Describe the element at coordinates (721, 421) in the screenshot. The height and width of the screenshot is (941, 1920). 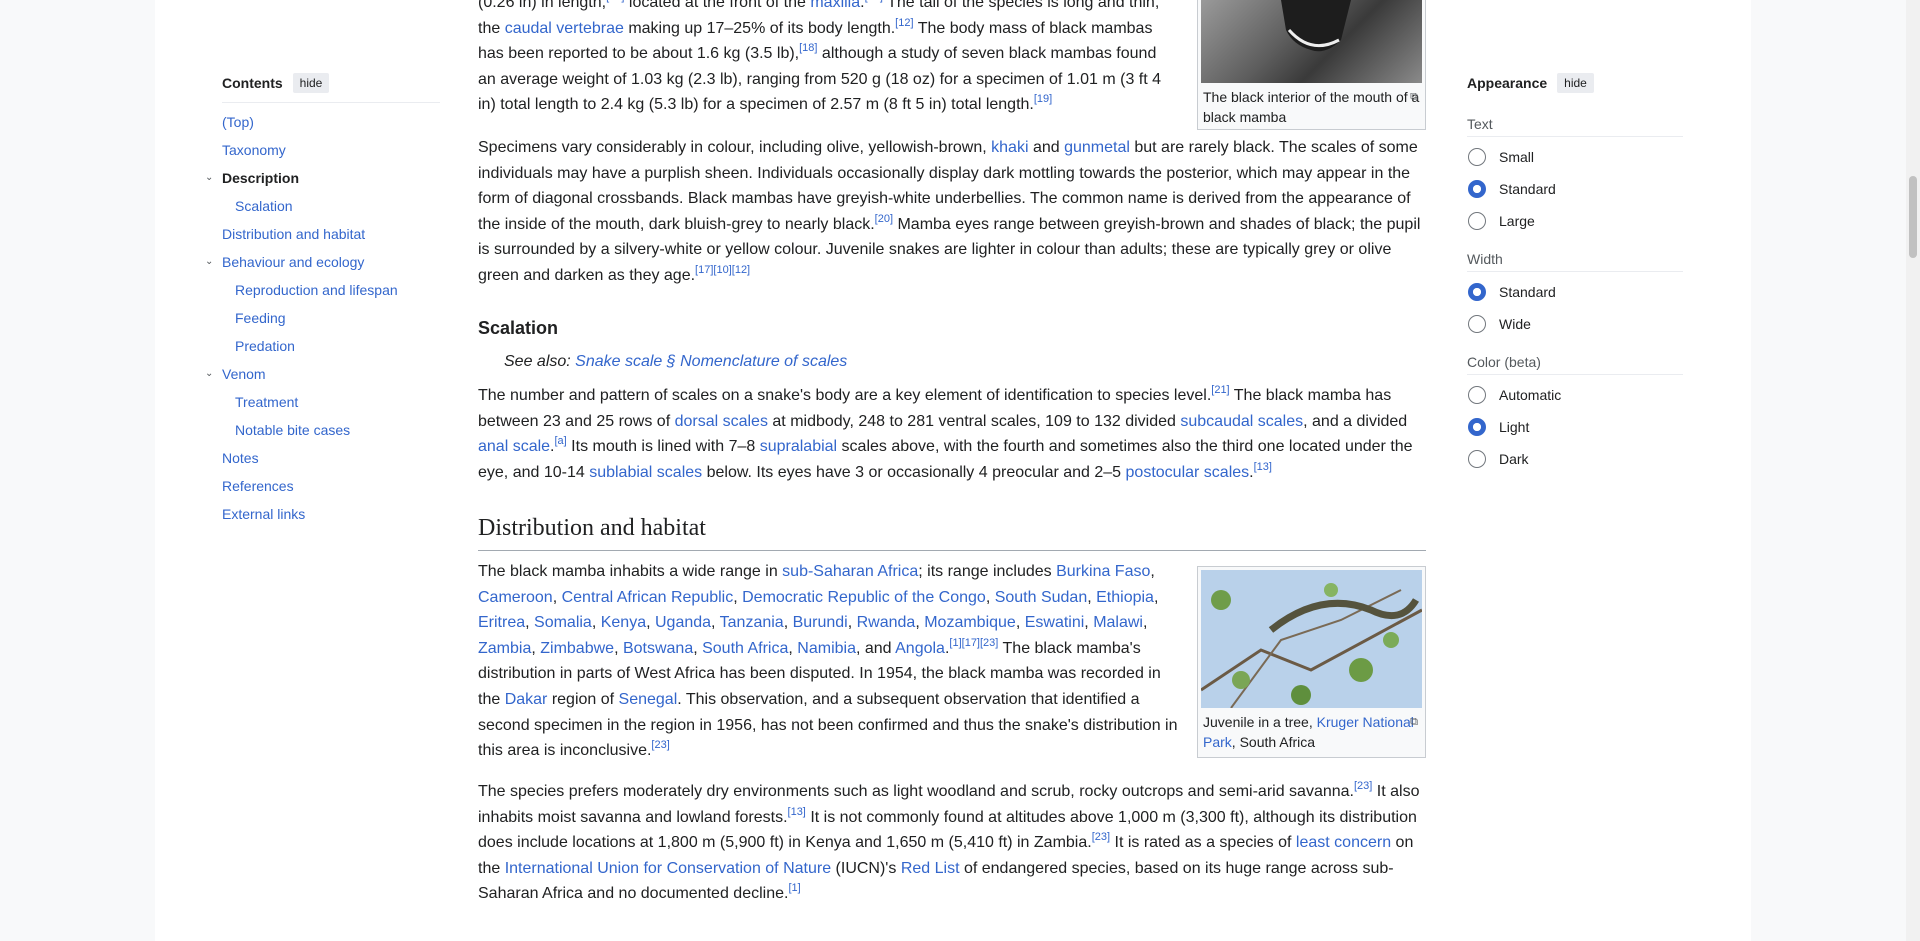
I see `wiki-link: dorsal scales` at that location.